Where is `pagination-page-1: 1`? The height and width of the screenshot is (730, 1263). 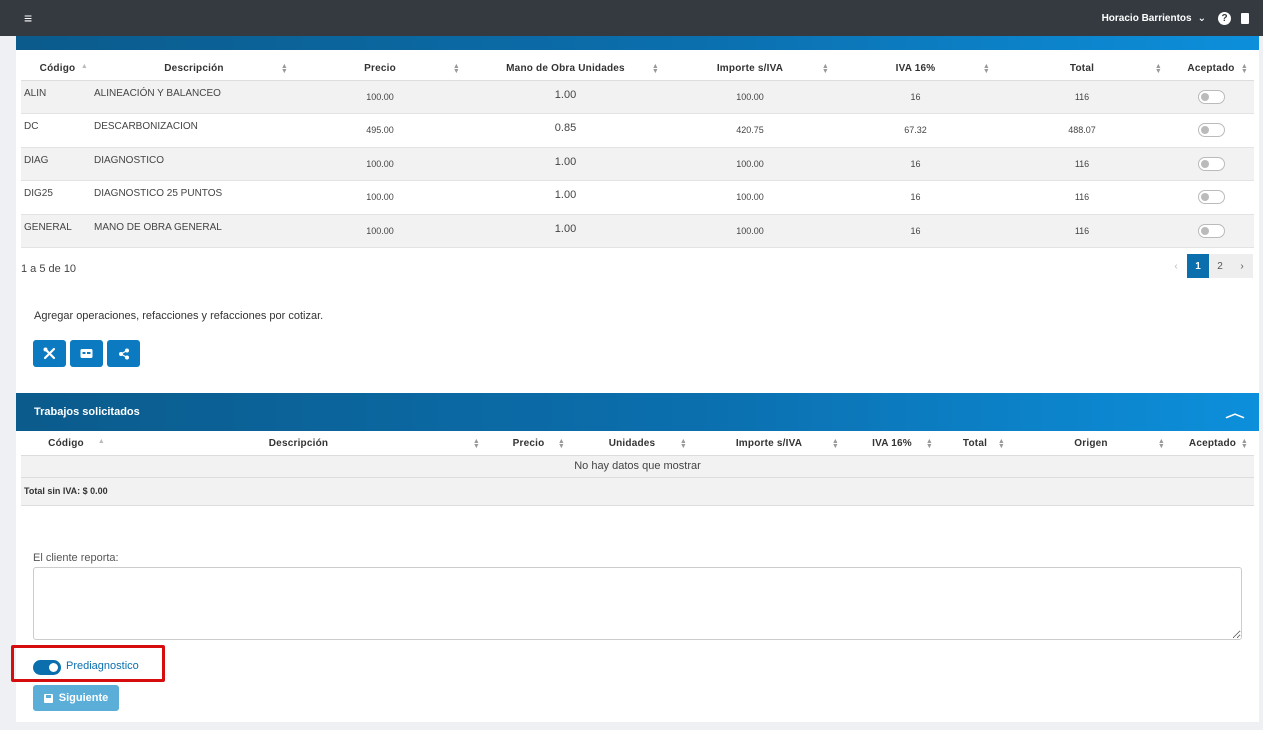
pagination-page-1: 1 is located at coordinates (1198, 266).